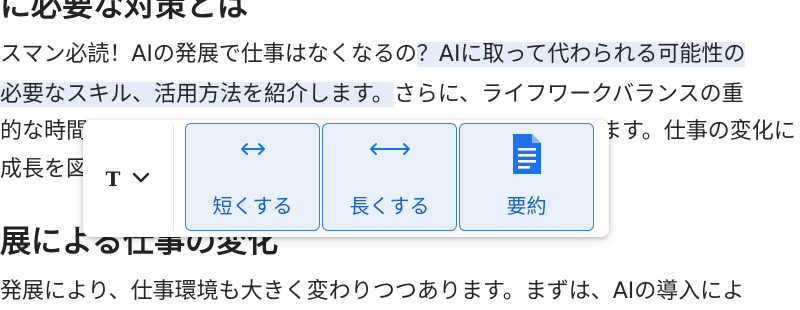 Image resolution: width=800 pixels, height=310 pixels. I want to click on arrows-short-icon, so click(252, 162).